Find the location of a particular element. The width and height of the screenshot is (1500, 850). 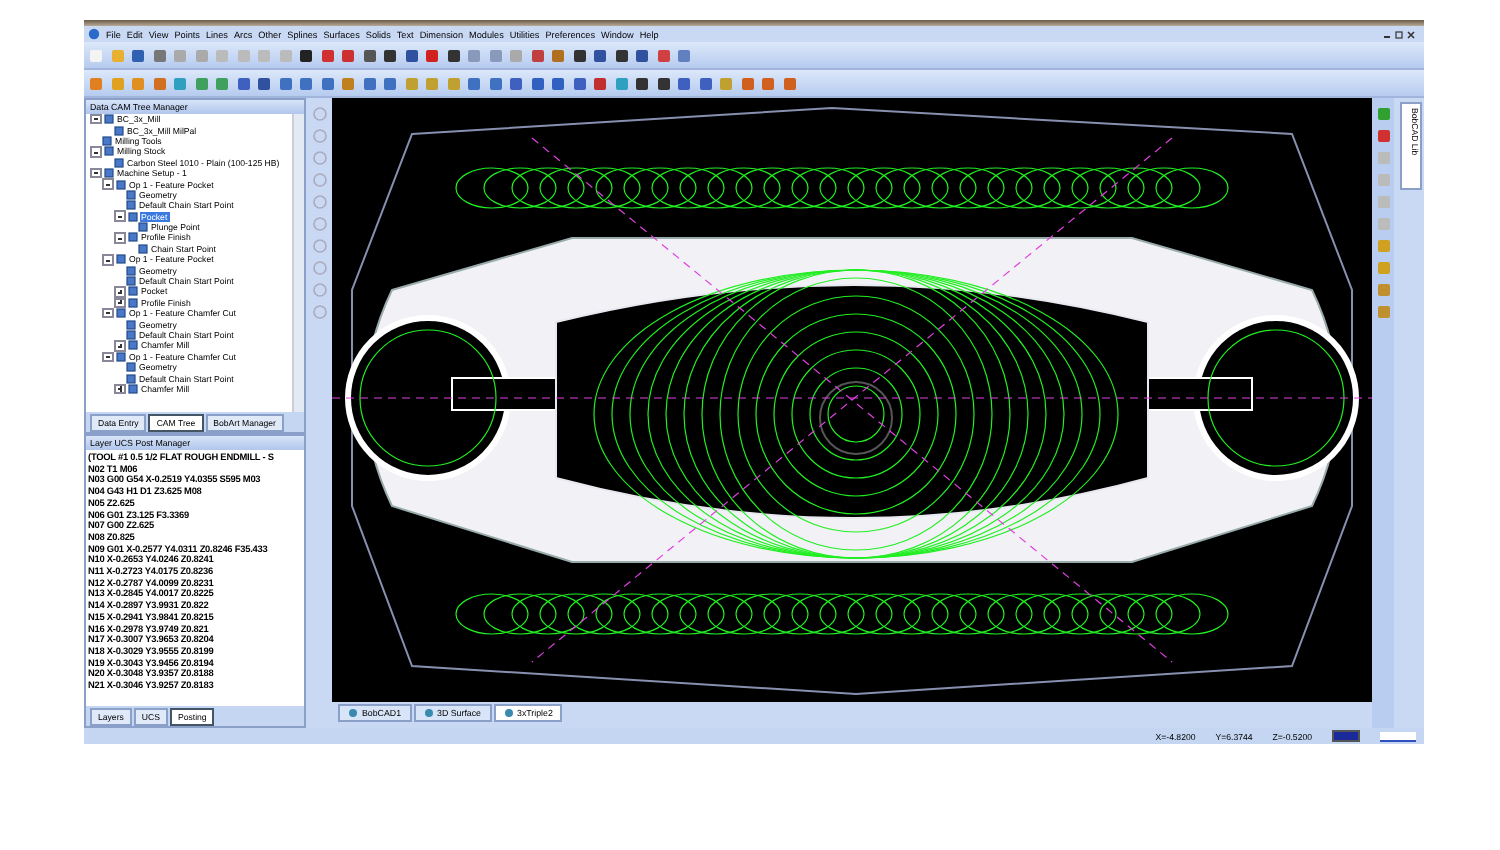

color-dropdown is located at coordinates (1346, 736).